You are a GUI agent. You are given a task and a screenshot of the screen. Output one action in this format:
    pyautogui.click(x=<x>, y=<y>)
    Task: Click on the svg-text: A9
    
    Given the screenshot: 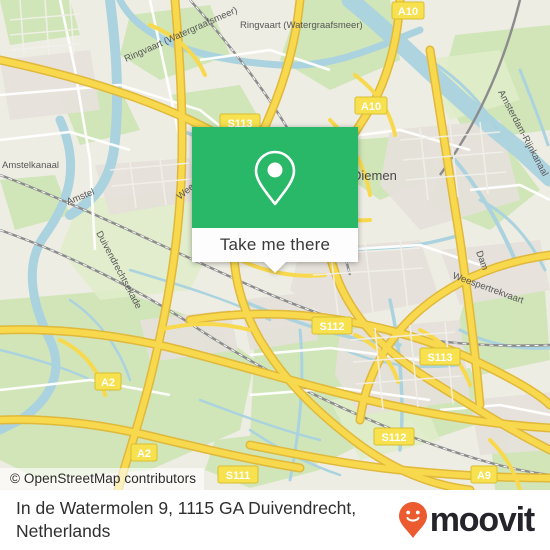 What is the action you would take?
    pyautogui.click(x=484, y=476)
    